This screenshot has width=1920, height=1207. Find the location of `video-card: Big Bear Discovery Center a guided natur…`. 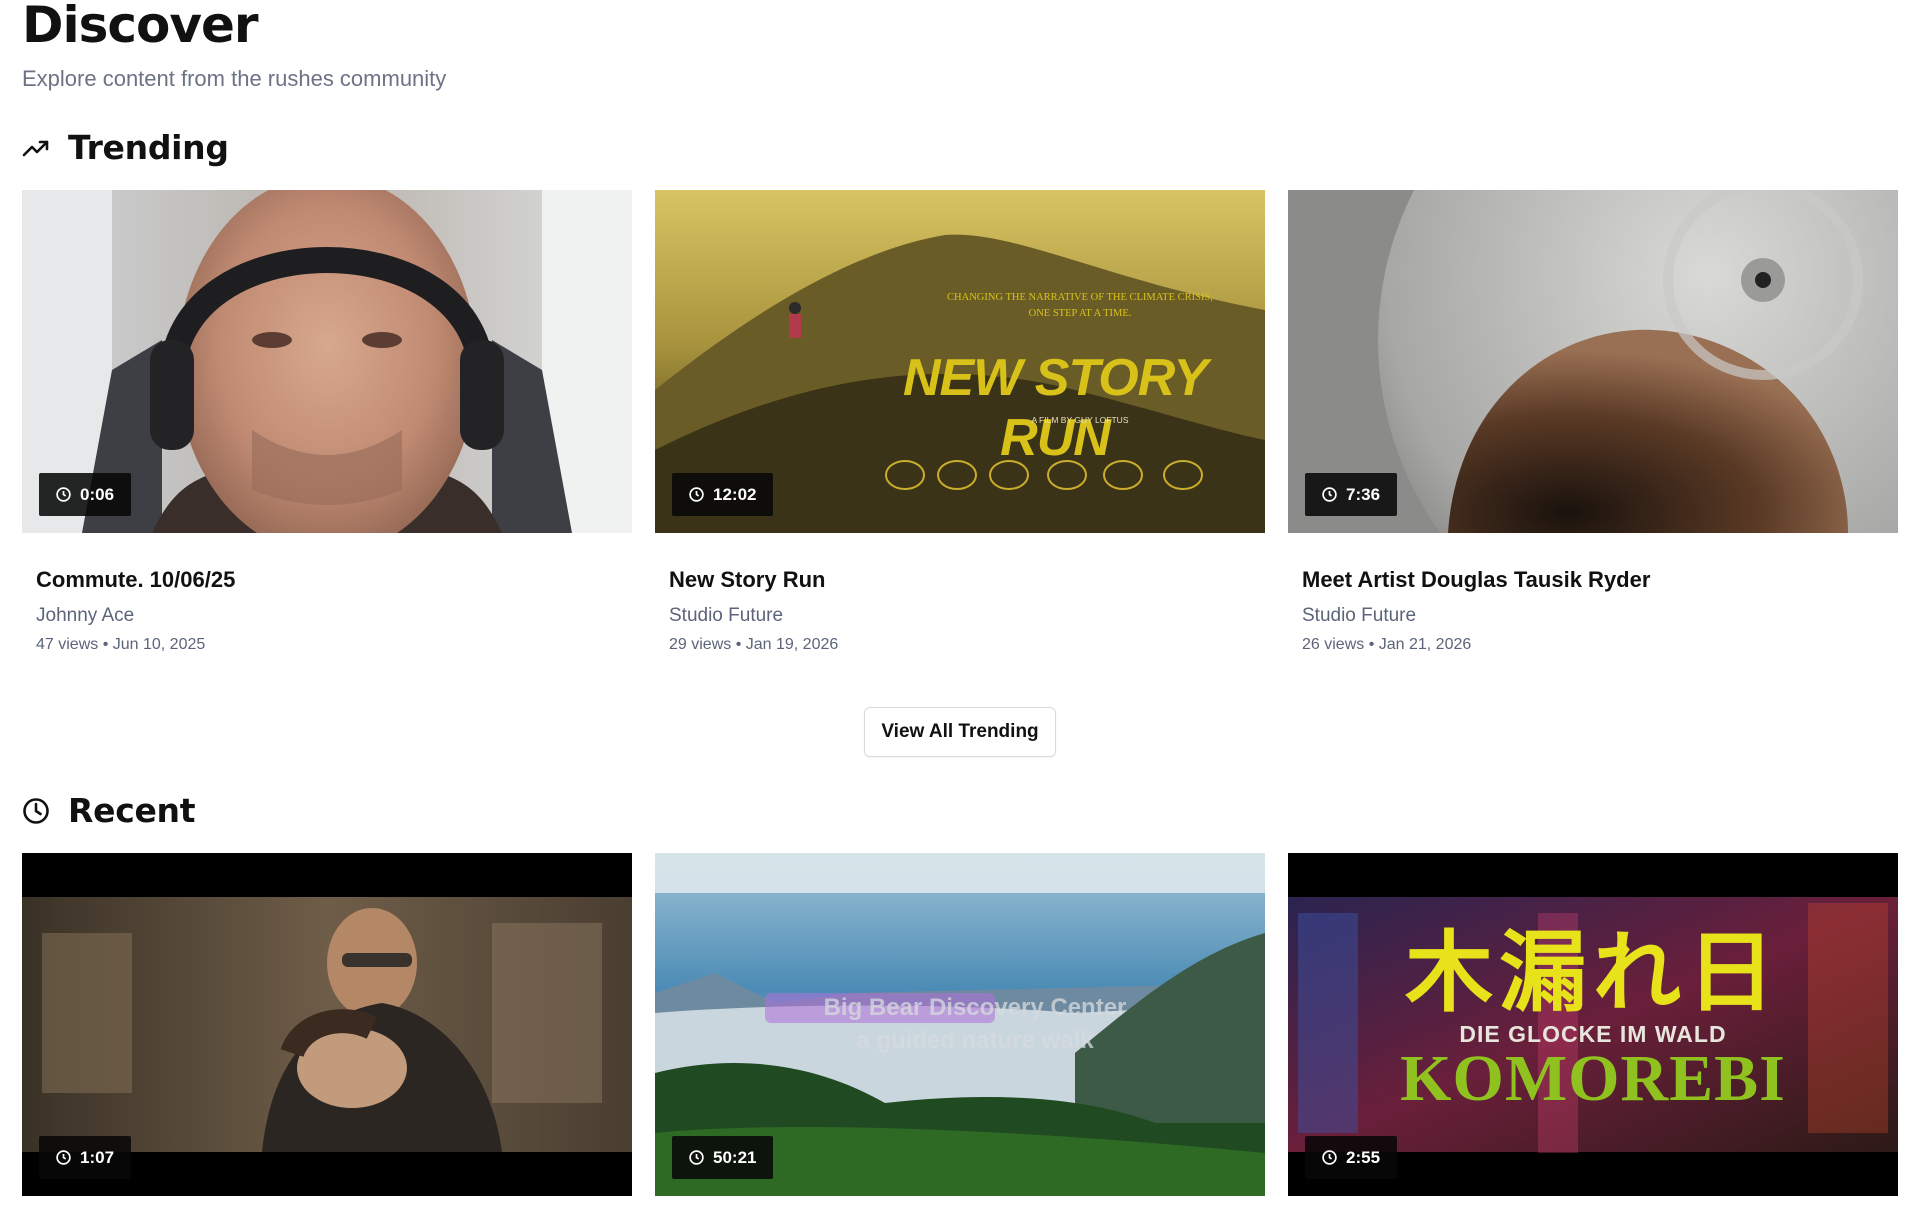

video-card: Big Bear Discovery Center a guided natur… is located at coordinates (960, 1024).